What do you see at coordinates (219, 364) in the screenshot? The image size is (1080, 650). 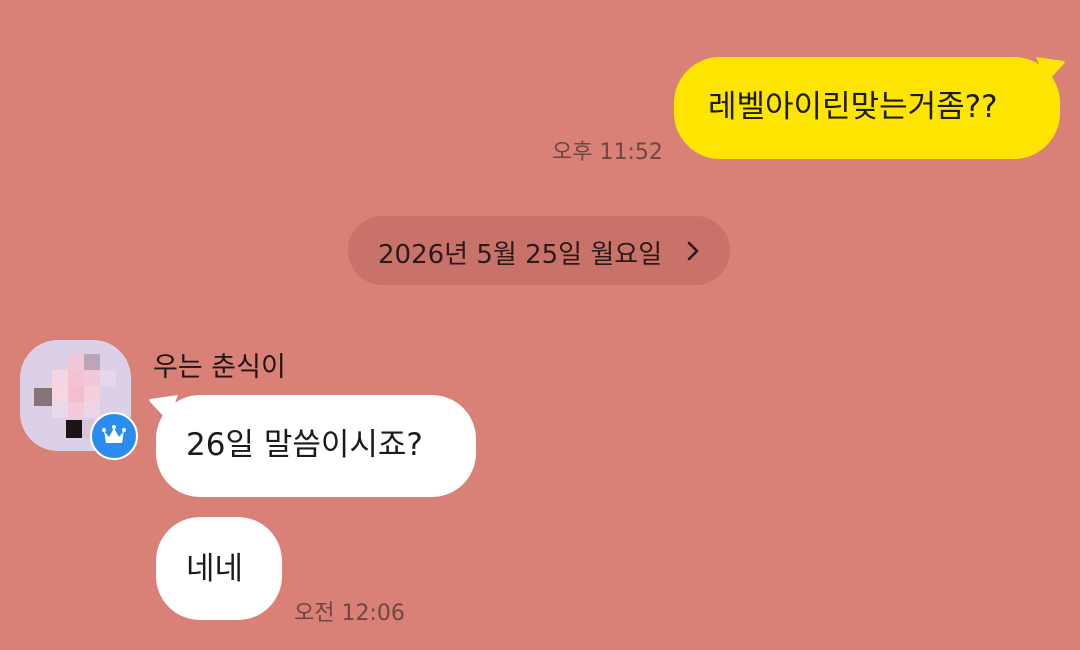 I see `sender-name: 우는 춘식이` at bounding box center [219, 364].